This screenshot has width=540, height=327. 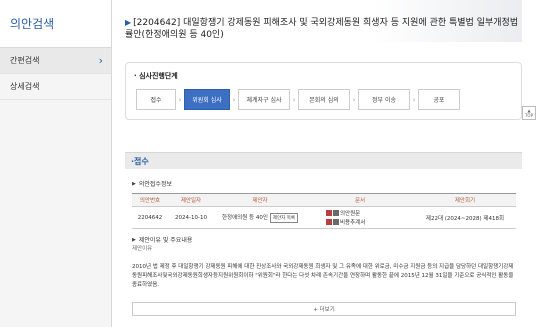 I want to click on sidebar-item-simple-search: 간편검색 ›, so click(x=55, y=61).